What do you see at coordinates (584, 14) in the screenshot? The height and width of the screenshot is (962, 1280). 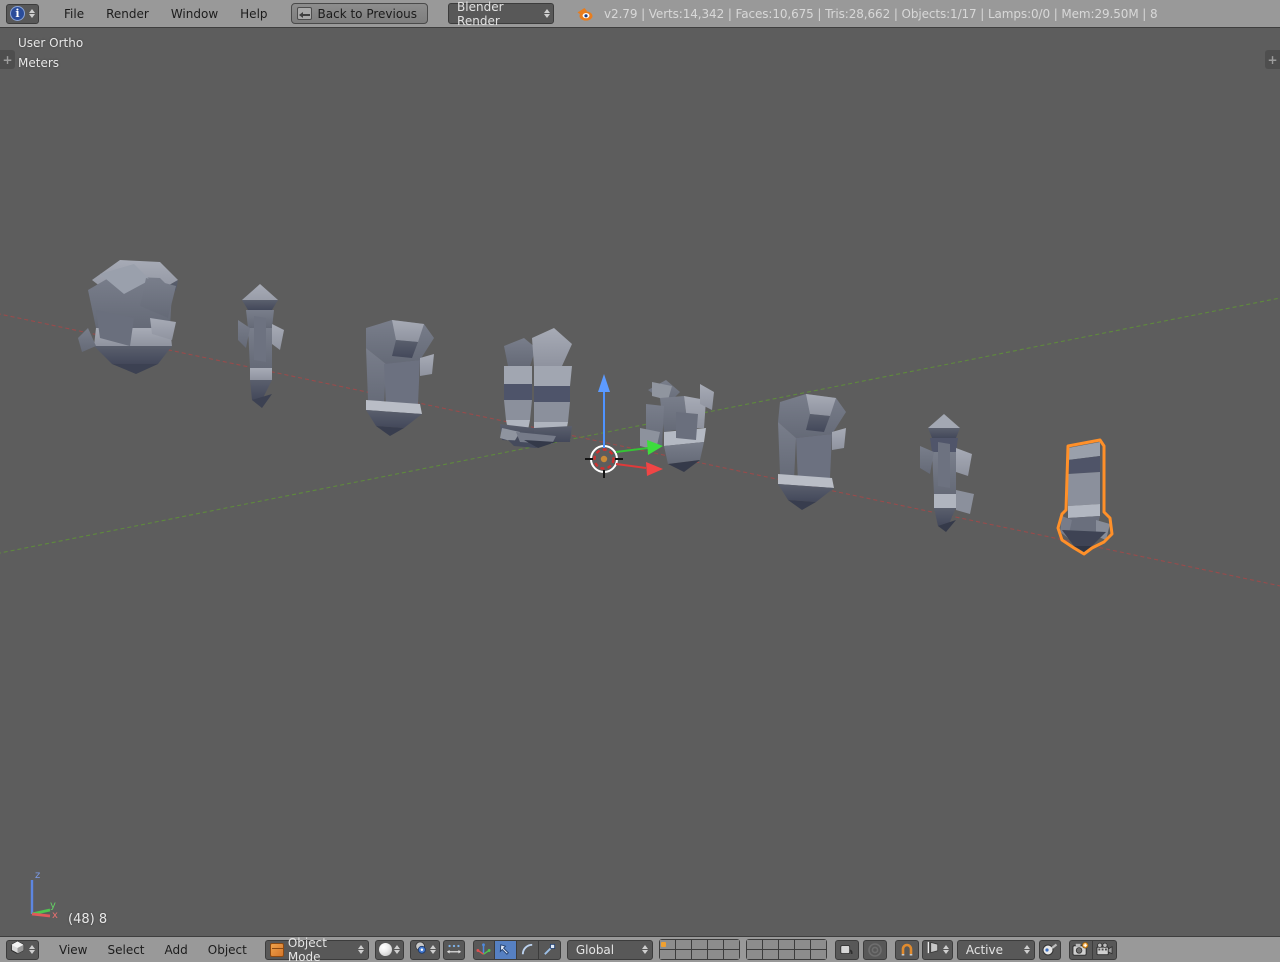 I see `blender-logo-icon` at bounding box center [584, 14].